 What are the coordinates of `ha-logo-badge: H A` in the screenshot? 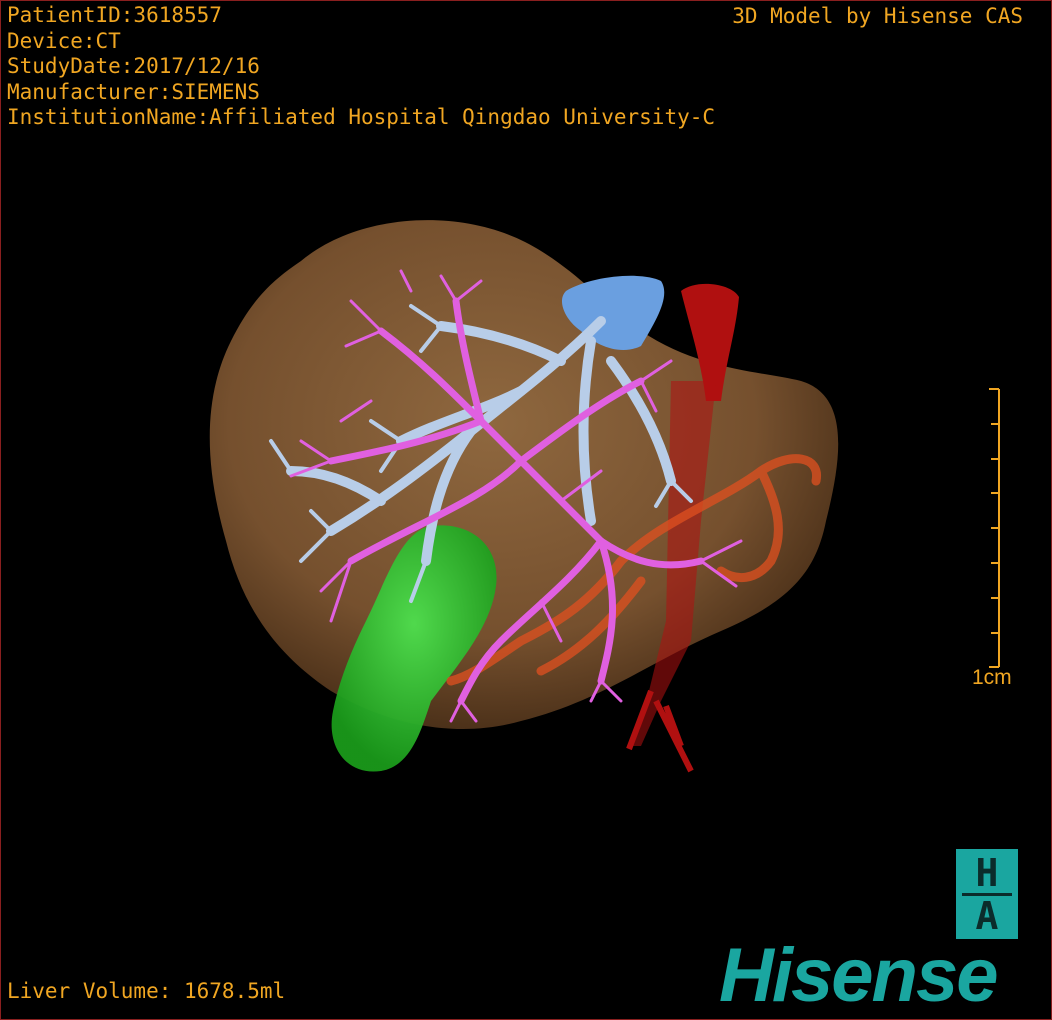 It's located at (987, 894).